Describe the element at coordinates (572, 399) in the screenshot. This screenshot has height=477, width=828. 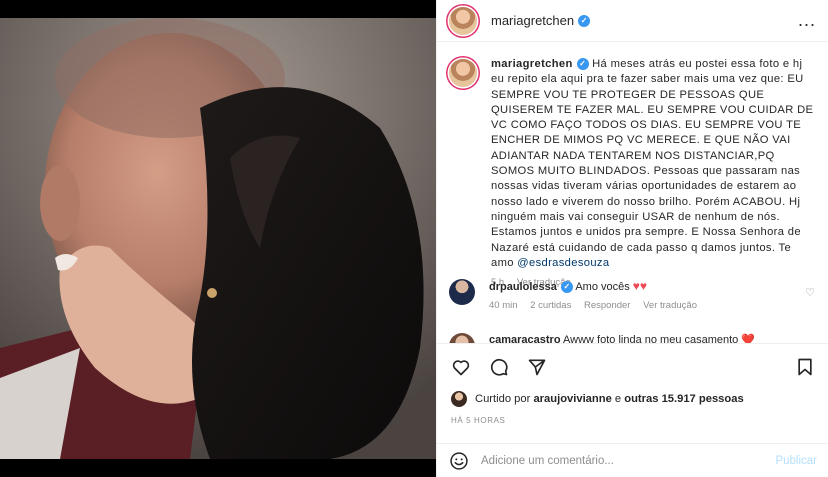
I see `liker-username: araujovivianne` at that location.